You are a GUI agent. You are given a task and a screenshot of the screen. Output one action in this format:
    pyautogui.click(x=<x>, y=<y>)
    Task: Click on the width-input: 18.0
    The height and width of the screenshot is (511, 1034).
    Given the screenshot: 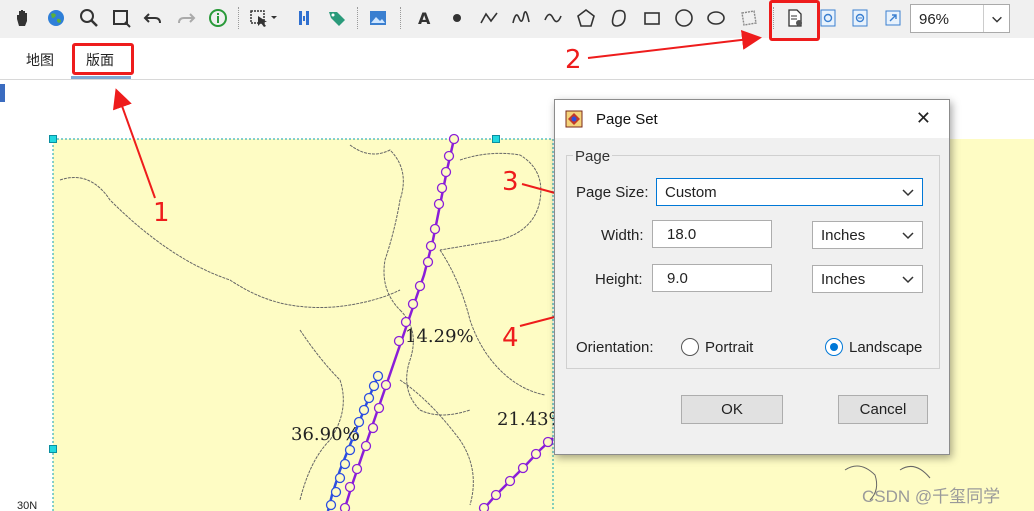 What is the action you would take?
    pyautogui.click(x=712, y=234)
    